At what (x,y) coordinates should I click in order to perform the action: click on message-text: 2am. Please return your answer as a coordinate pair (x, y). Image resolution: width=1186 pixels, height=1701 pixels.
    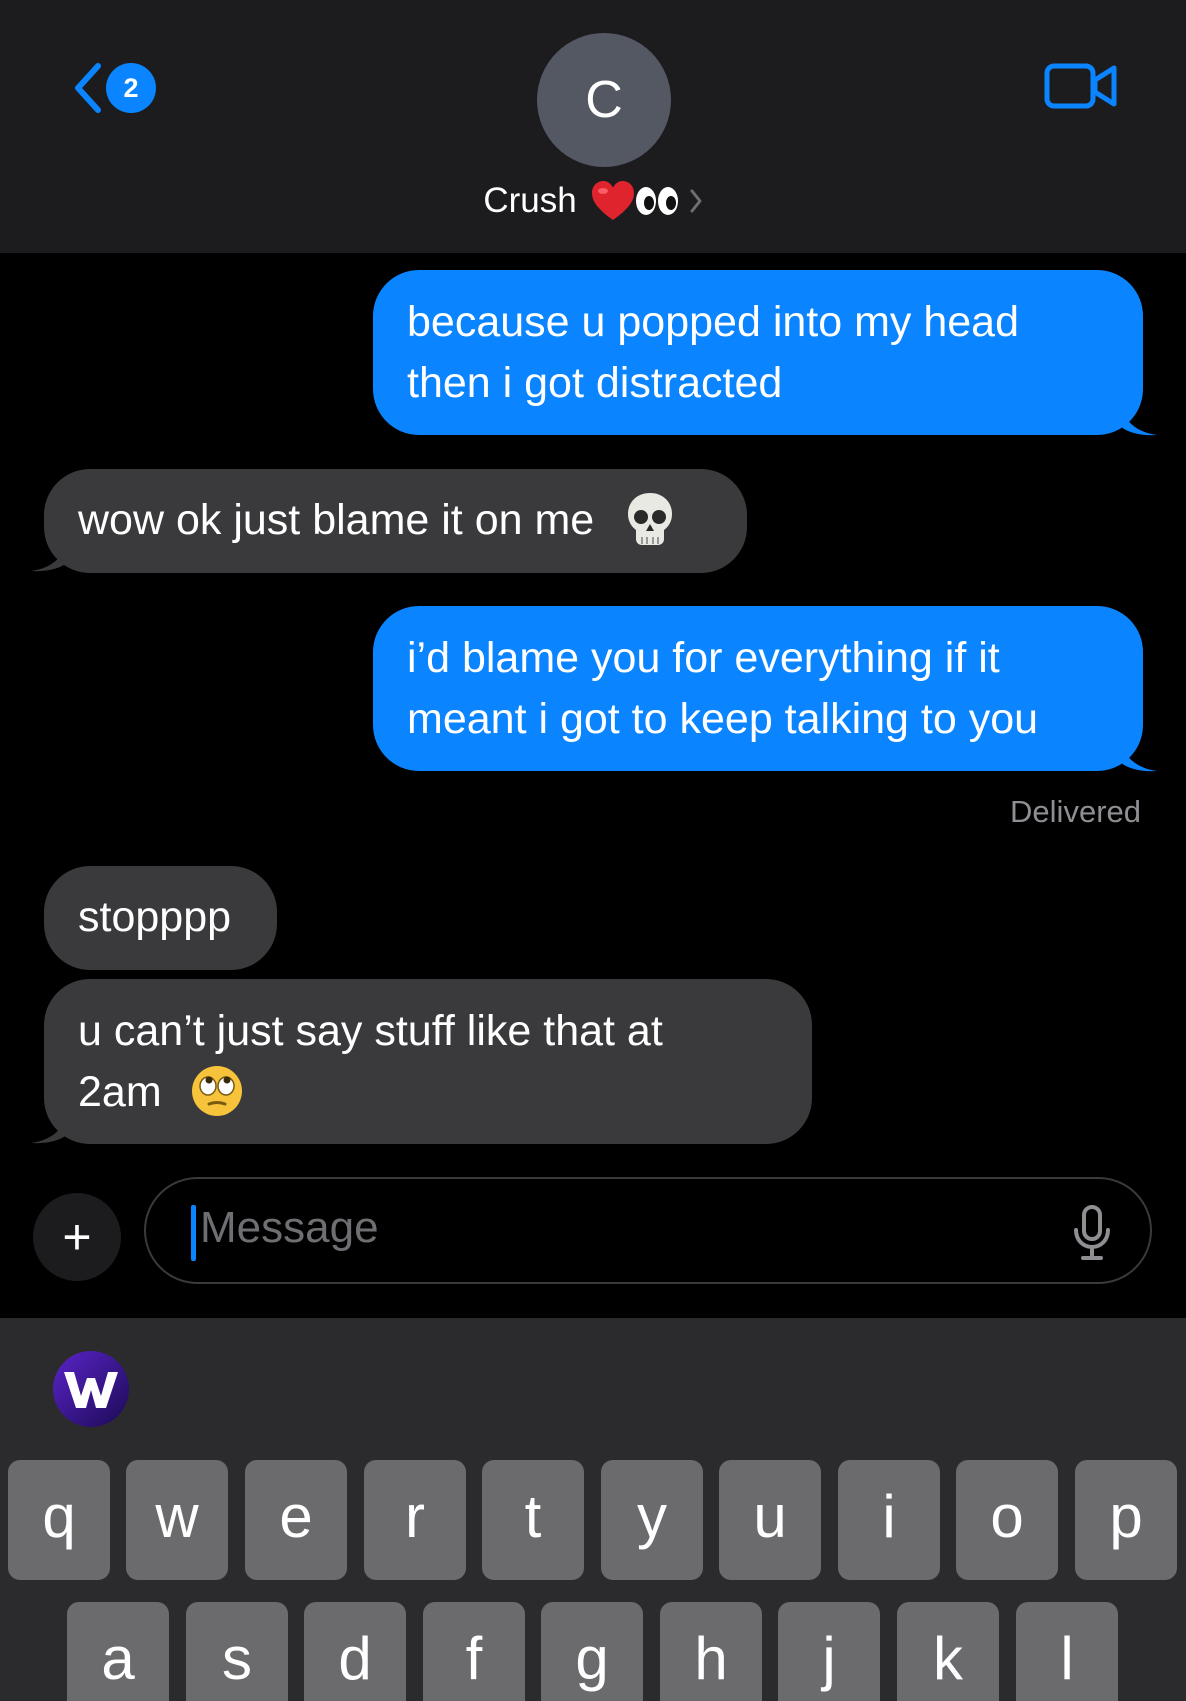
    Looking at the image, I should click on (428, 1092).